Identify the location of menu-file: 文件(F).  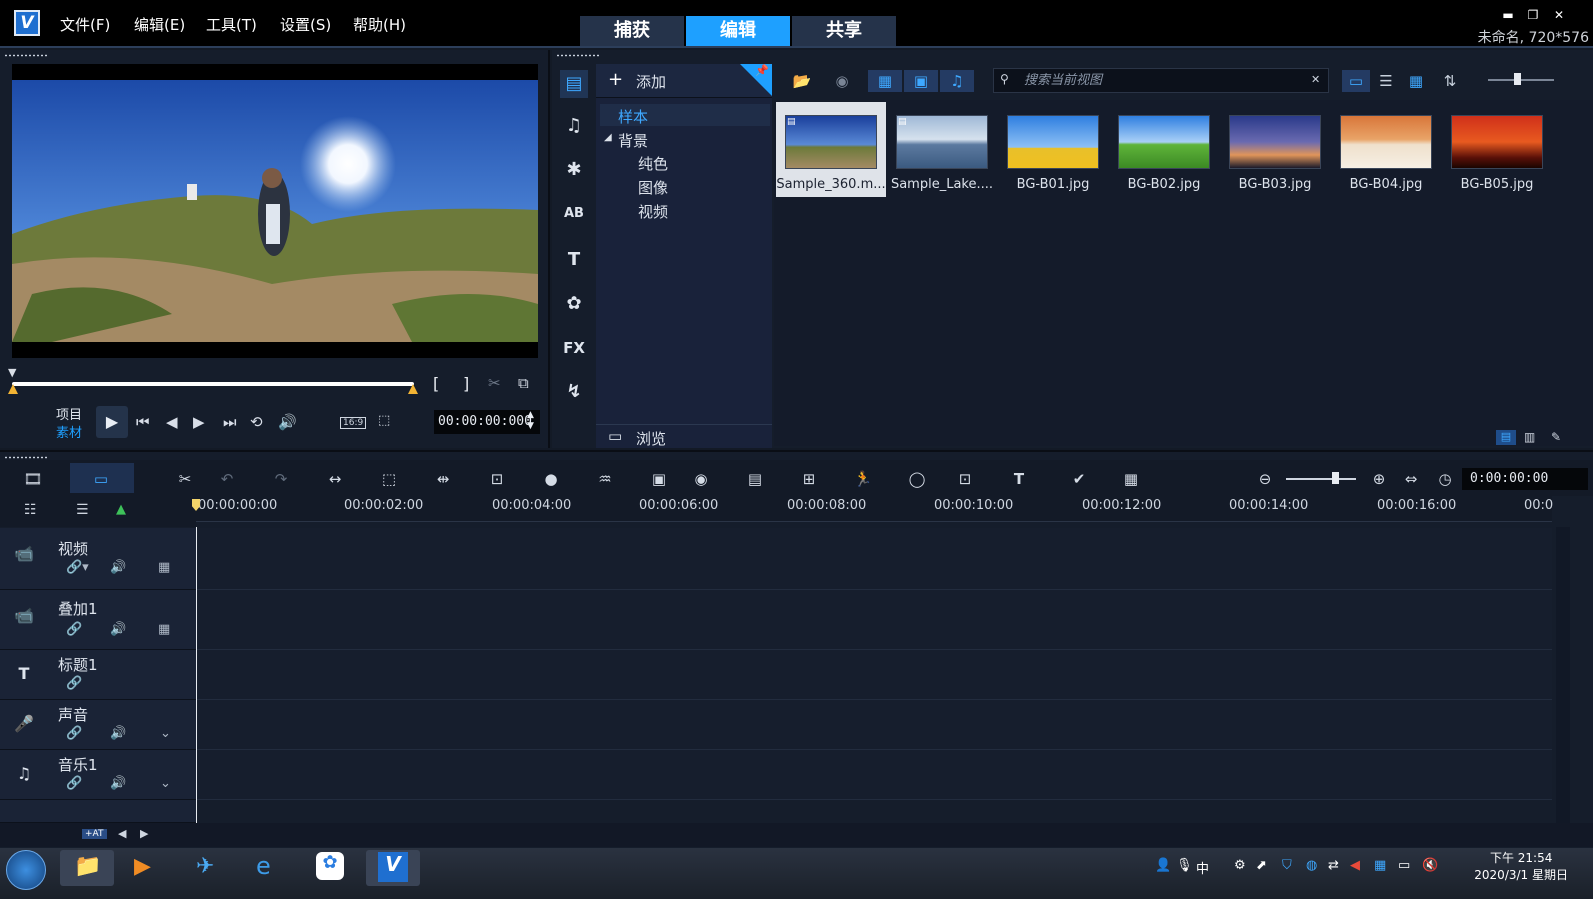
(85, 24).